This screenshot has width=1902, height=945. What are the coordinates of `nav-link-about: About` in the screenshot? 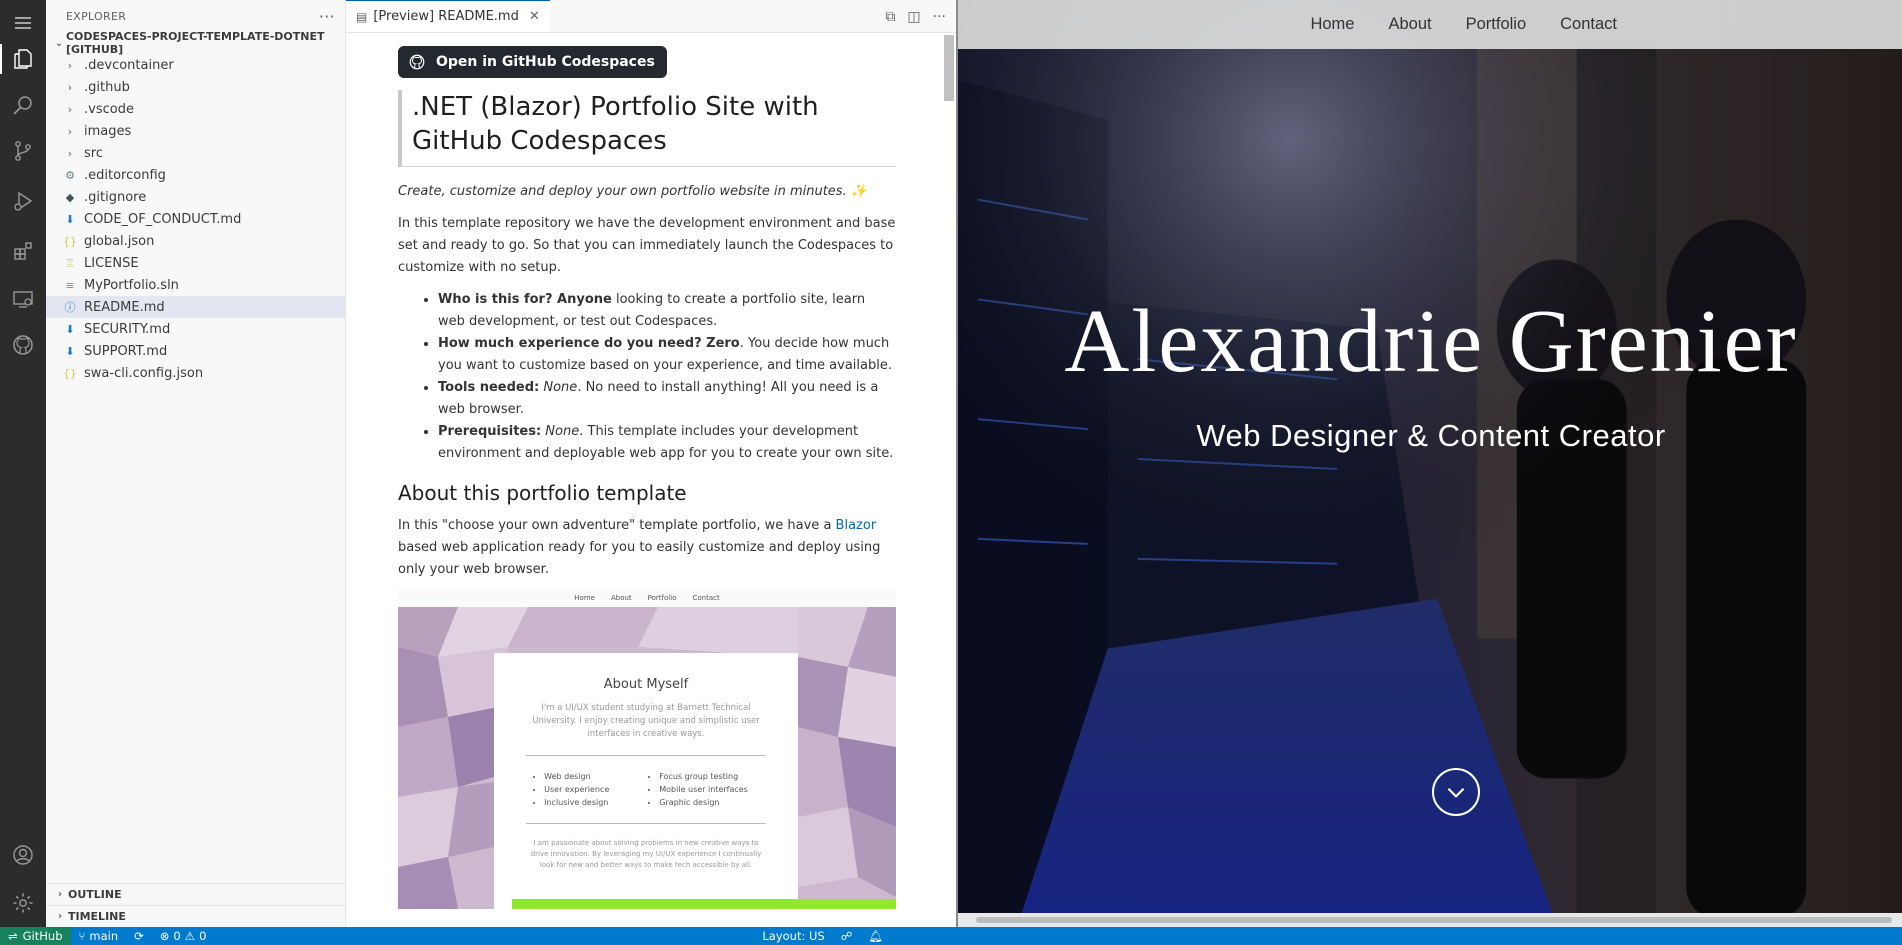 It's located at (1409, 24).